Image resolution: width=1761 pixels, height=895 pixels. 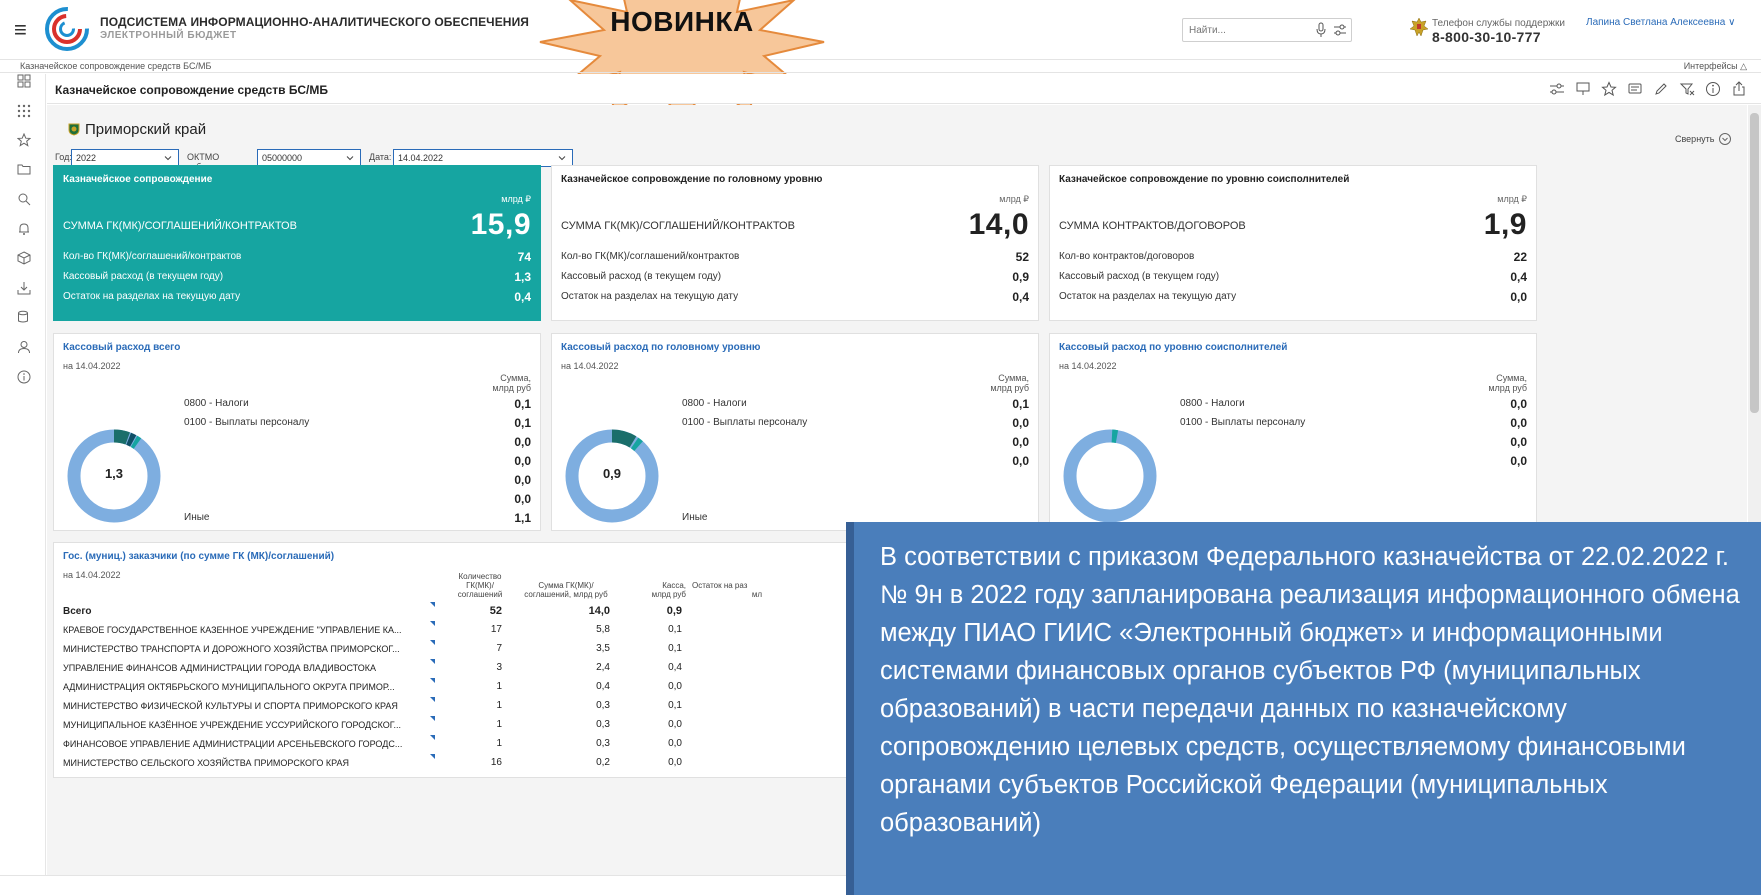 I want to click on column-header-line: Количество, so click(x=480, y=576).